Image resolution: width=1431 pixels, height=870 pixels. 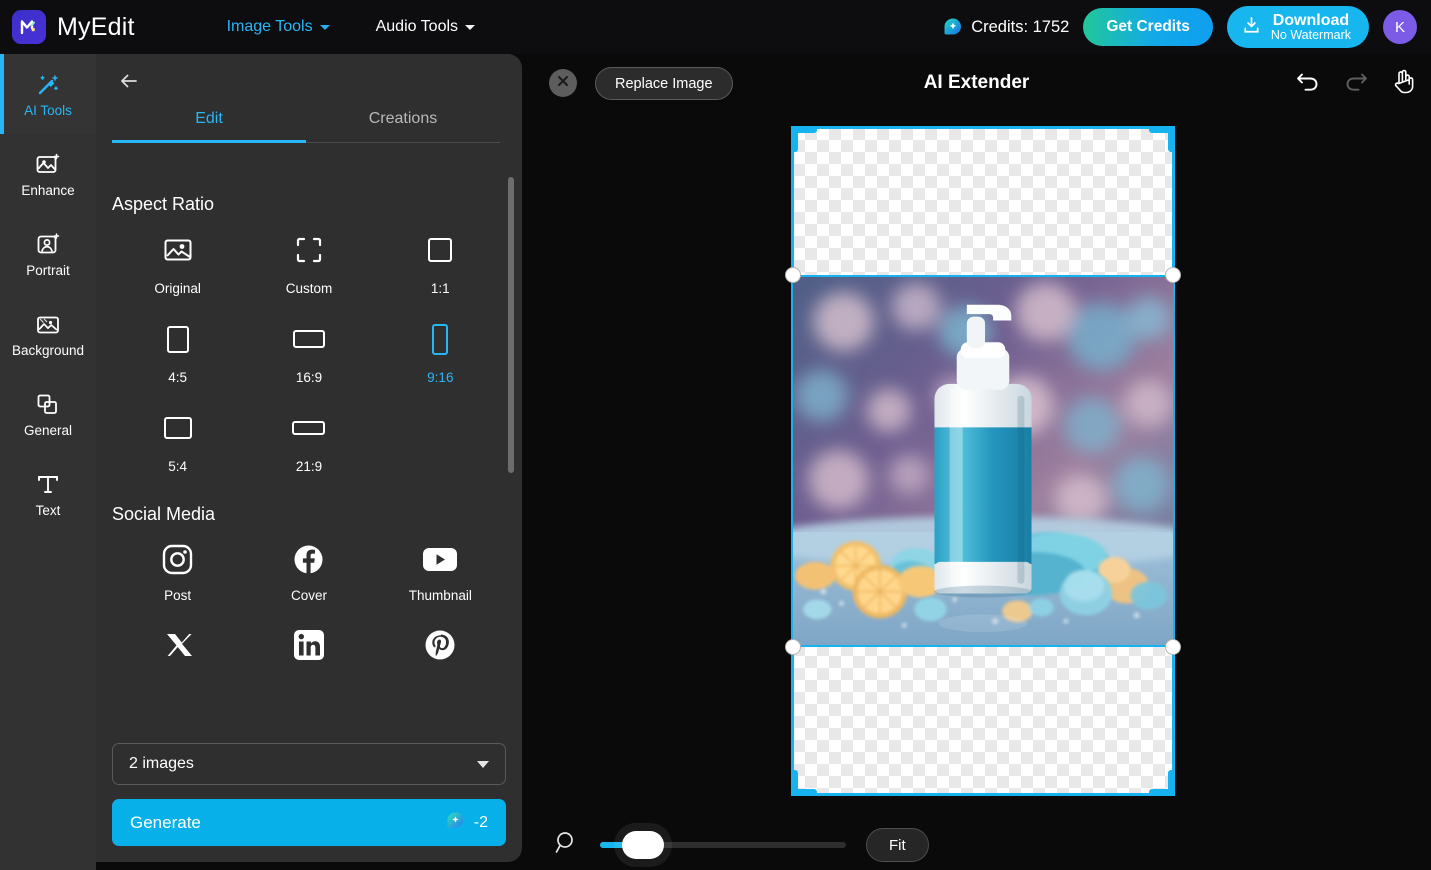 I want to click on social-label: Post, so click(x=178, y=595).